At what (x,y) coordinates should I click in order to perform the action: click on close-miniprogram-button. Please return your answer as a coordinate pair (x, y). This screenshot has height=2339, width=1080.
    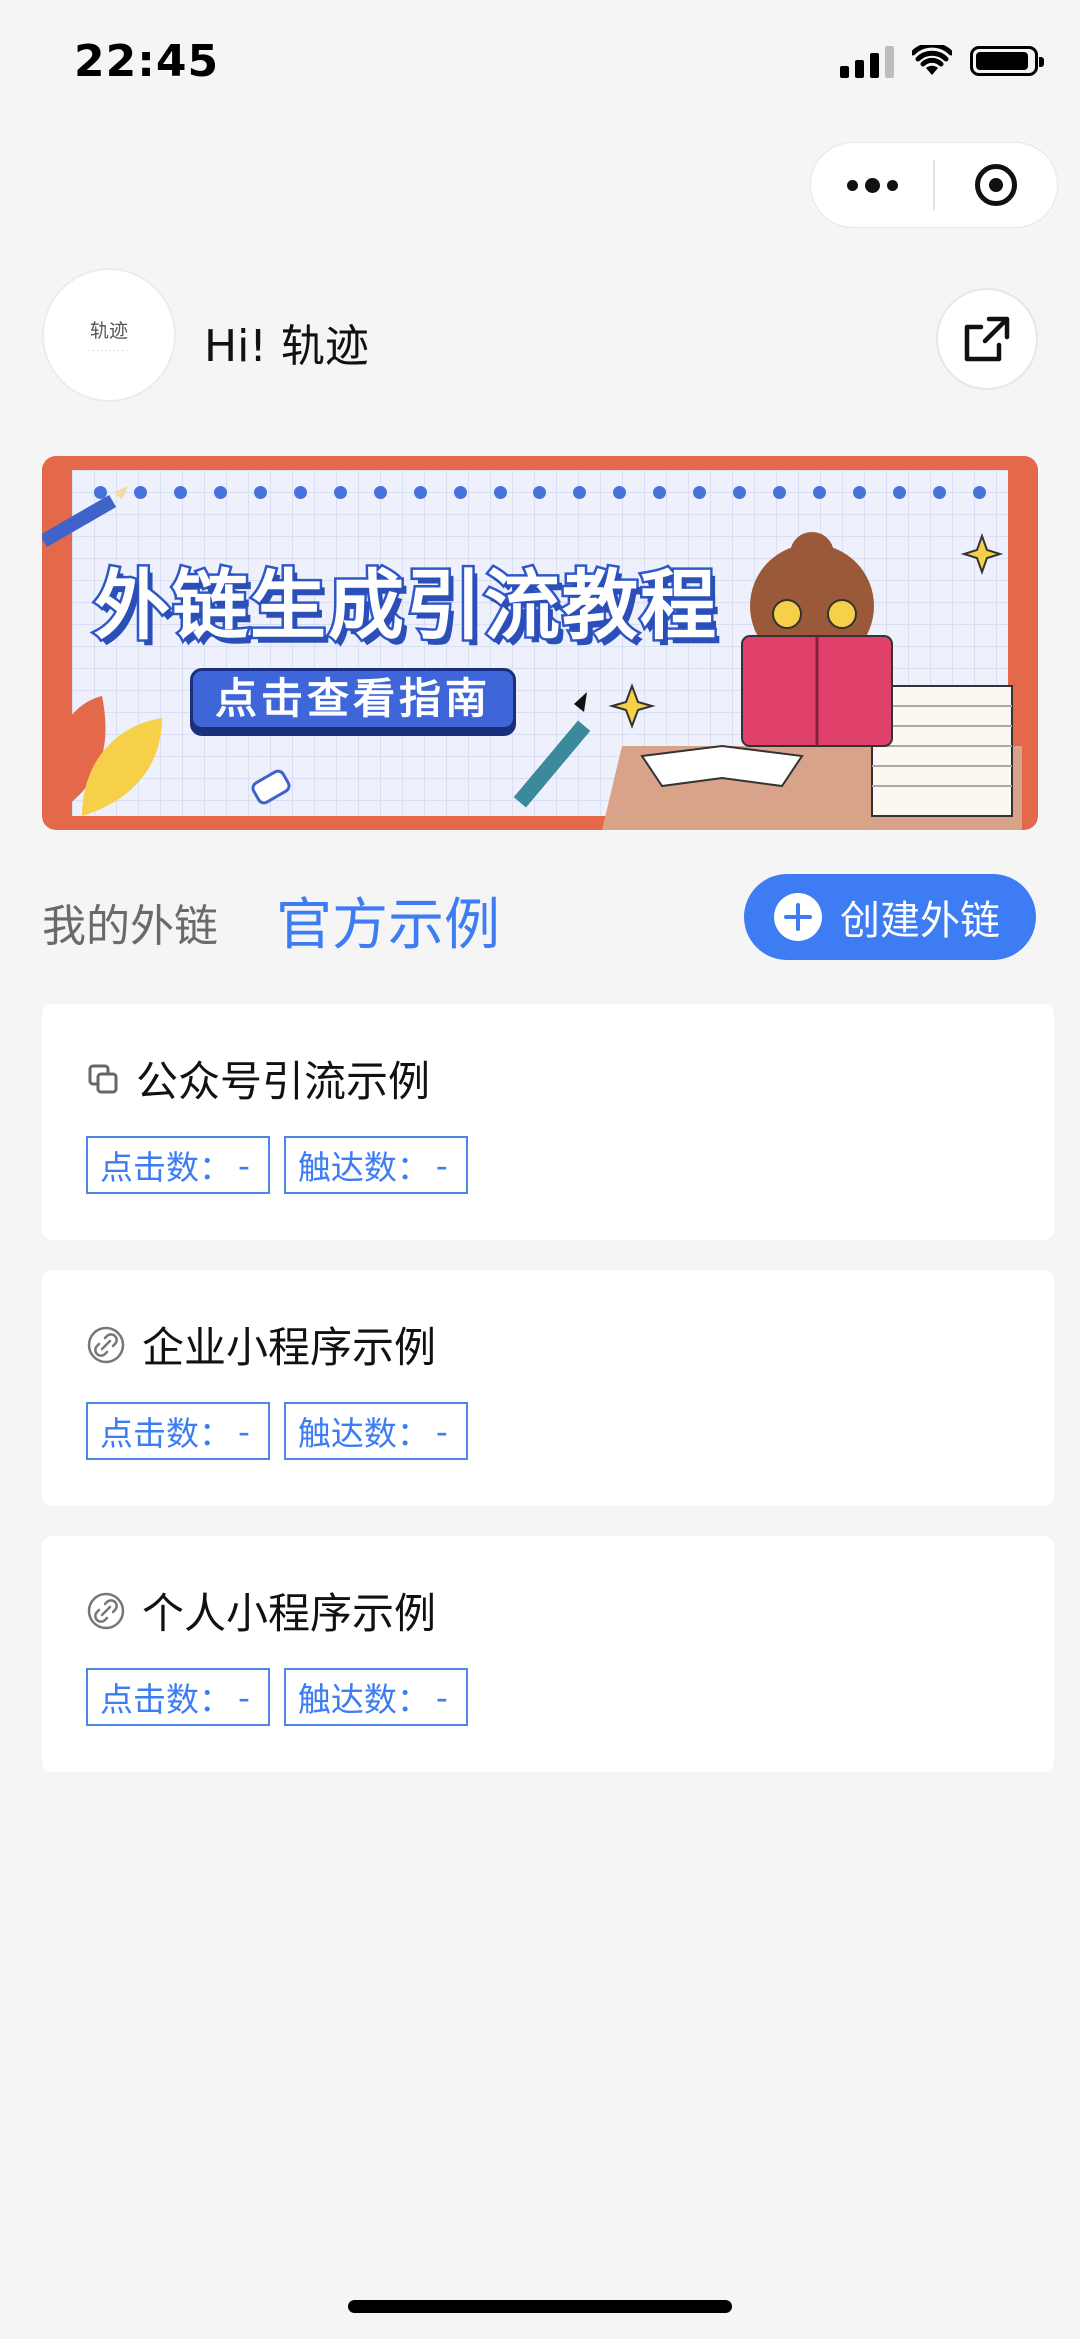
    Looking at the image, I should click on (996, 185).